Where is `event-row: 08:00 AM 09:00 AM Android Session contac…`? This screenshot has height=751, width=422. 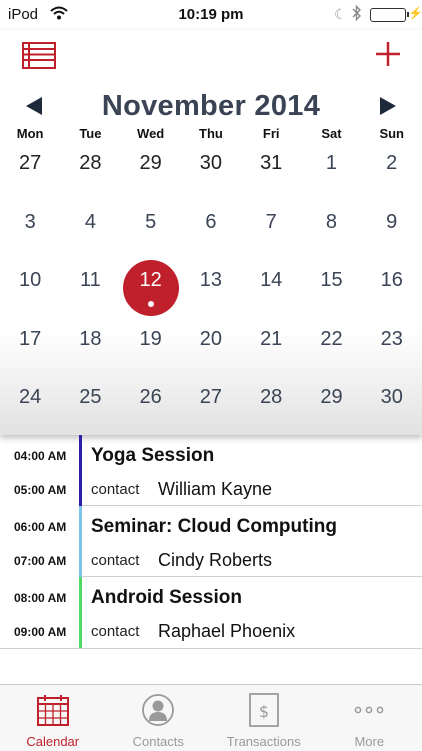
event-row: 08:00 AM 09:00 AM Android Session contac… is located at coordinates (211, 612).